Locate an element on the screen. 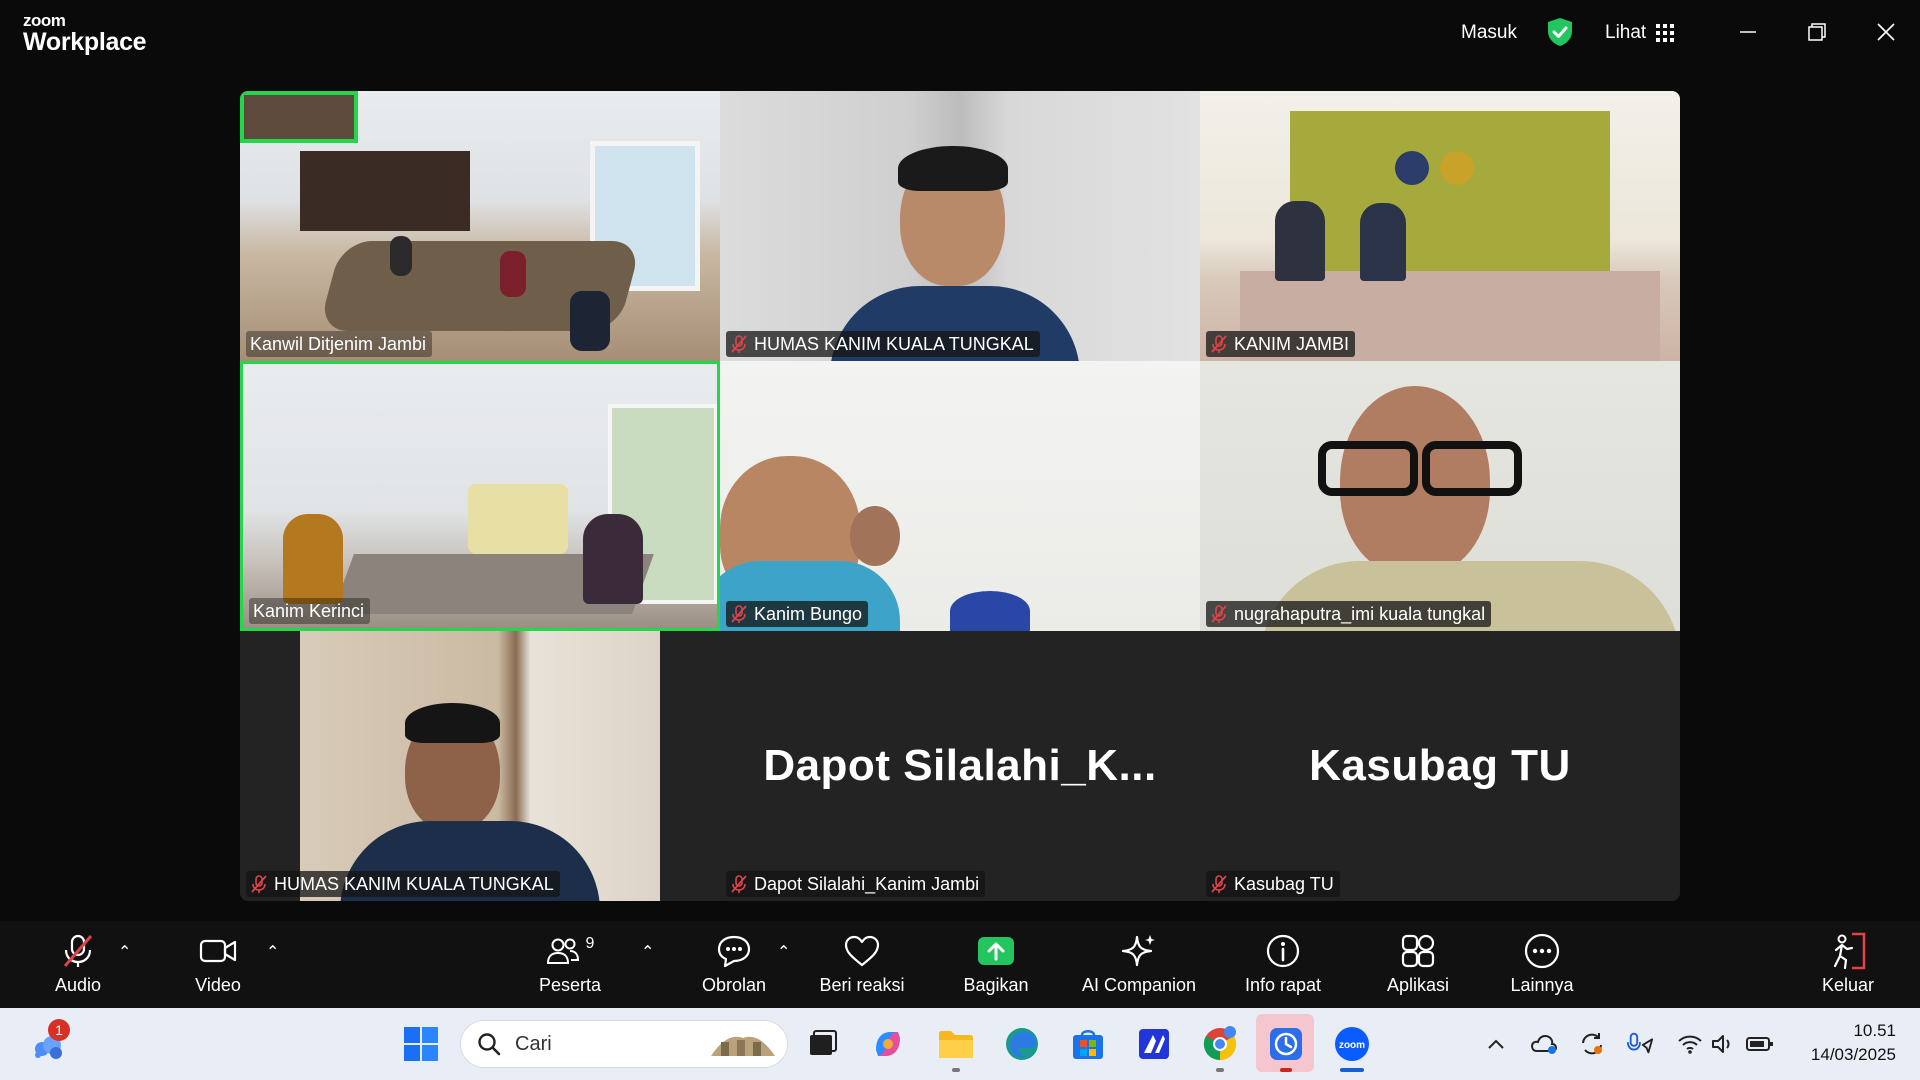 The height and width of the screenshot is (1080, 1920). heart-icon is located at coordinates (862, 951).